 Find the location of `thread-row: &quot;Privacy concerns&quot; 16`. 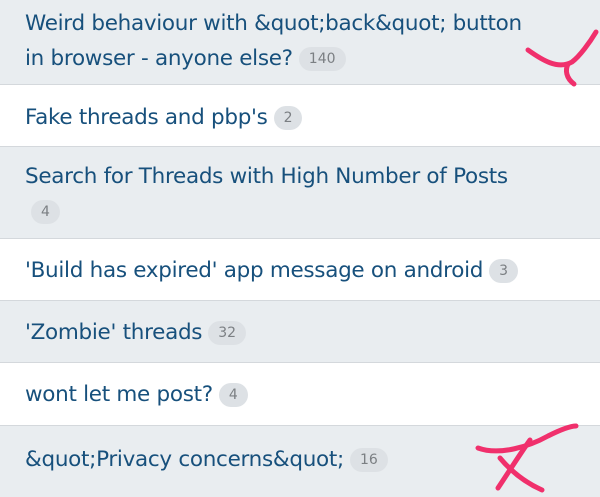

thread-row: &quot;Privacy concerns&quot; 16 is located at coordinates (300, 461).